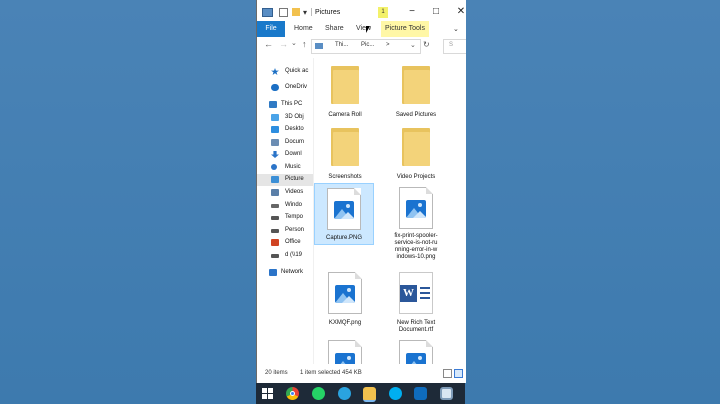  What do you see at coordinates (293, 154) in the screenshot?
I see `nav-label: Downl` at bounding box center [293, 154].